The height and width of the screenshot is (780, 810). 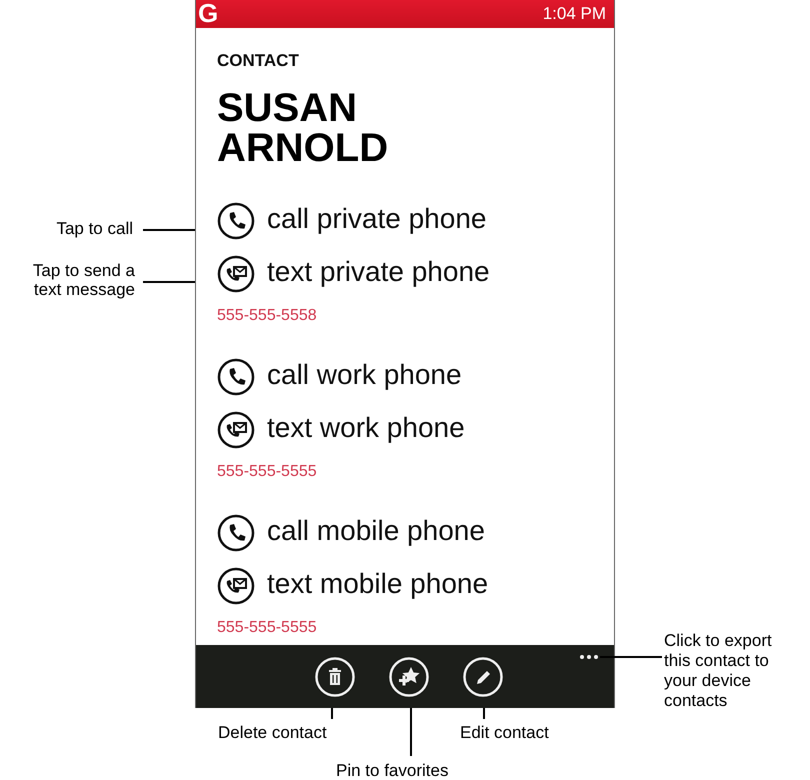 What do you see at coordinates (335, 676) in the screenshot?
I see `delete-button` at bounding box center [335, 676].